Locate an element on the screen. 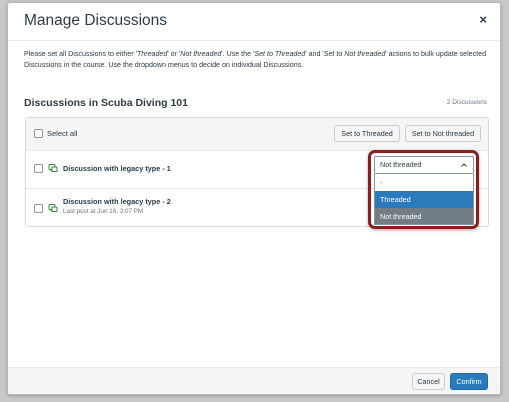  confirm-button: Confirm is located at coordinates (469, 381).